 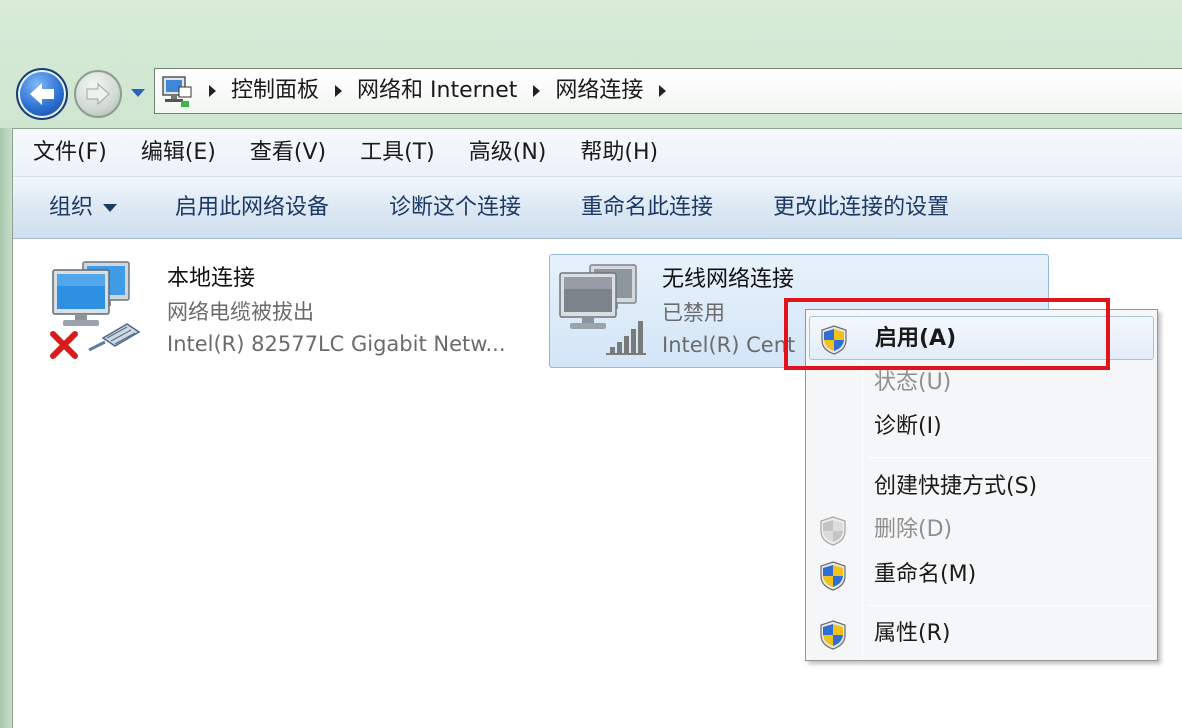 I want to click on wireless-network-disabled-icon, so click(x=602, y=309).